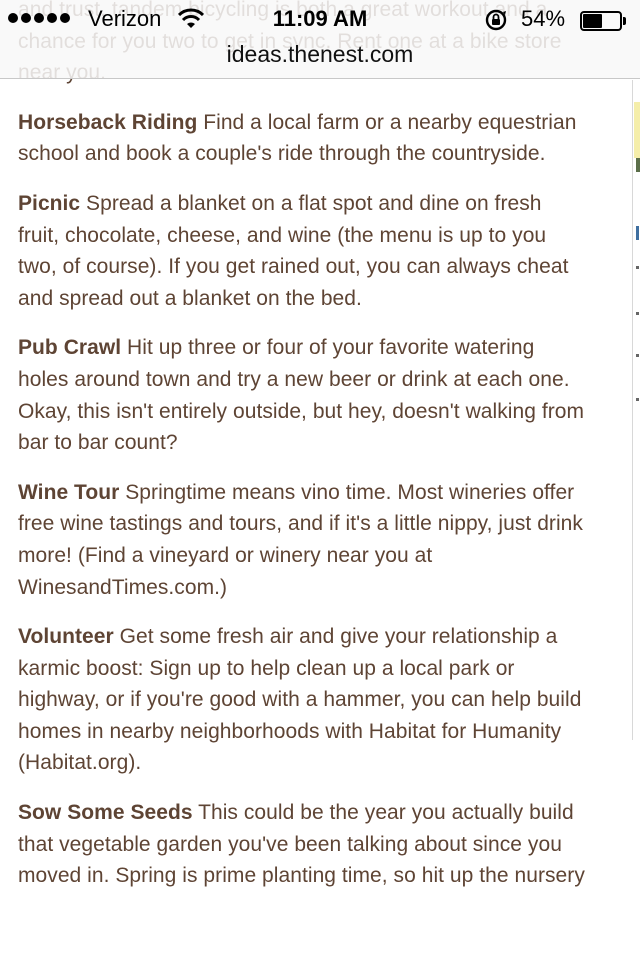 The width and height of the screenshot is (640, 960). What do you see at coordinates (387, 122) in the screenshot?
I see `article-text: Find a local farm or a nearby equestrian` at bounding box center [387, 122].